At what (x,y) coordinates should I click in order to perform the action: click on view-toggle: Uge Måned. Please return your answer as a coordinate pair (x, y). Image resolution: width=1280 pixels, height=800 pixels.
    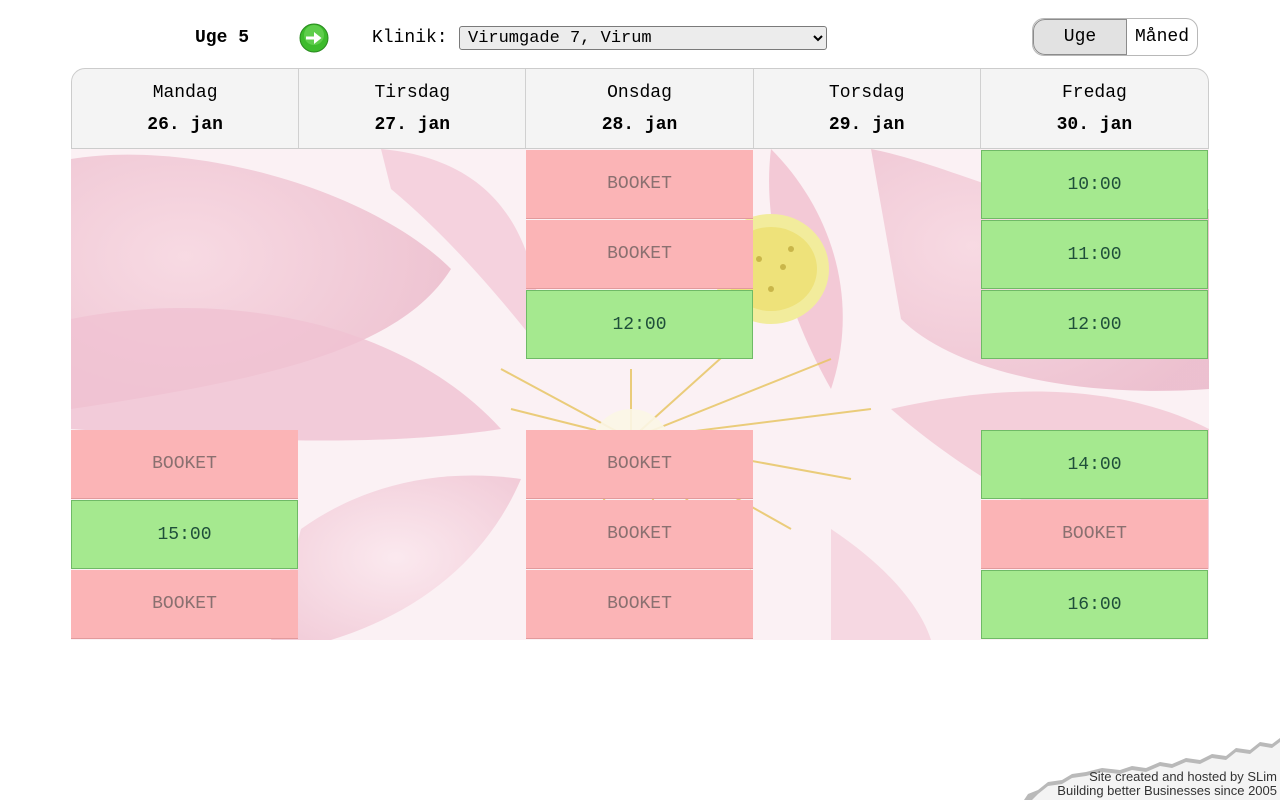
    Looking at the image, I should click on (1115, 37).